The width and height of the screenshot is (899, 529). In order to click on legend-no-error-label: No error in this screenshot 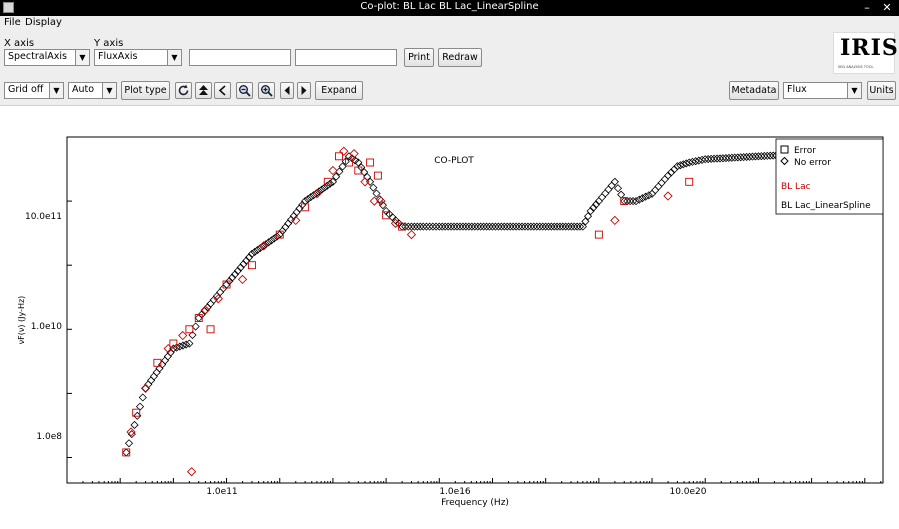, I will do `click(812, 163)`.